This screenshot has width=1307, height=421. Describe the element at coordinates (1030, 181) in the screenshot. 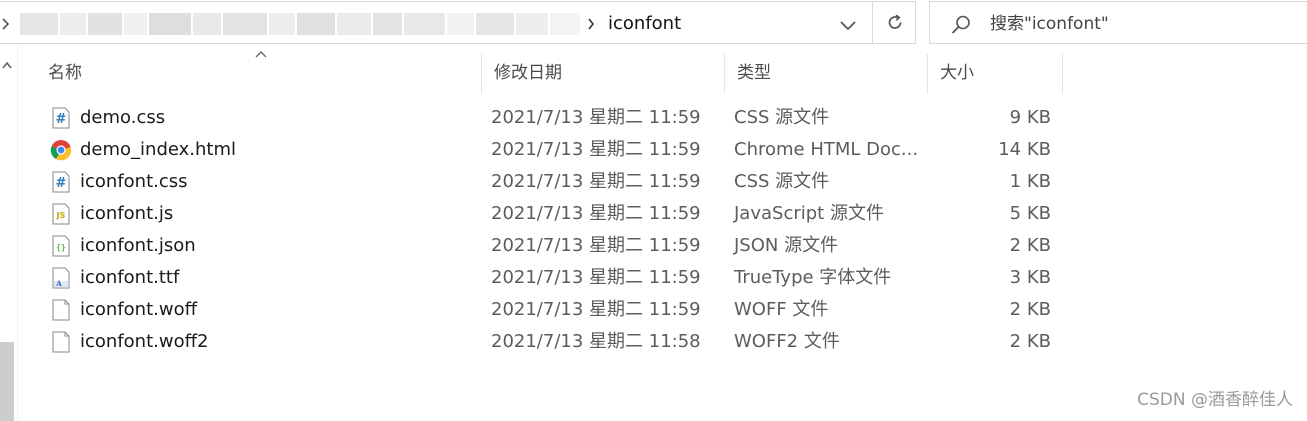

I see `file-size: 1 KB` at that location.